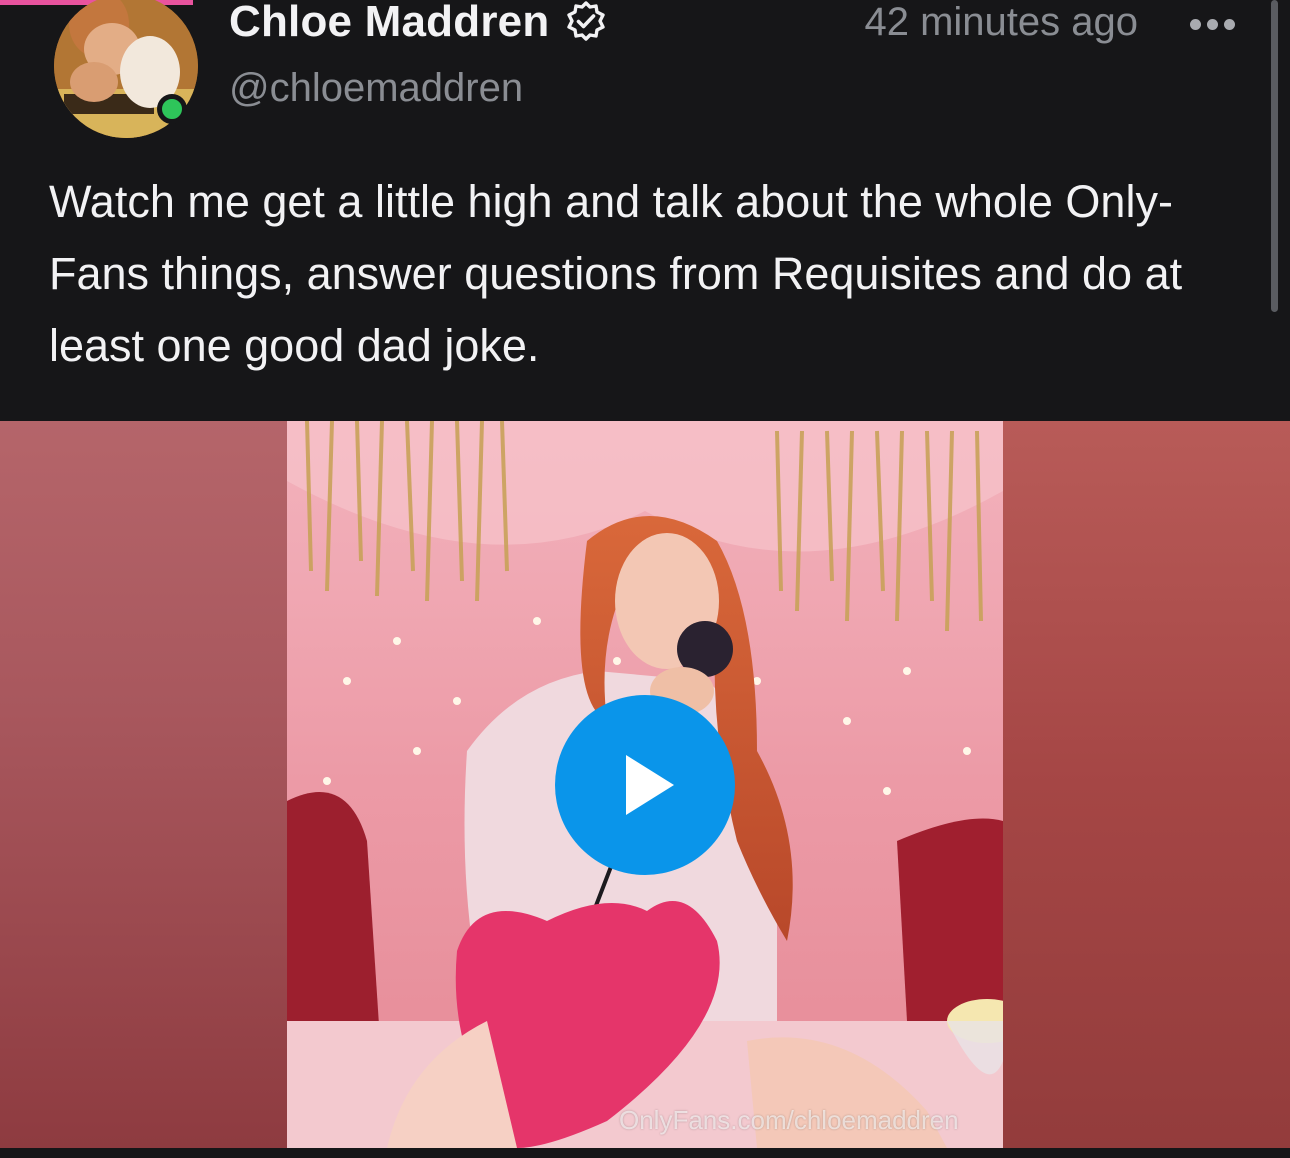  What do you see at coordinates (1001, 22) in the screenshot?
I see `post-timestamp: 42 minutes ago` at bounding box center [1001, 22].